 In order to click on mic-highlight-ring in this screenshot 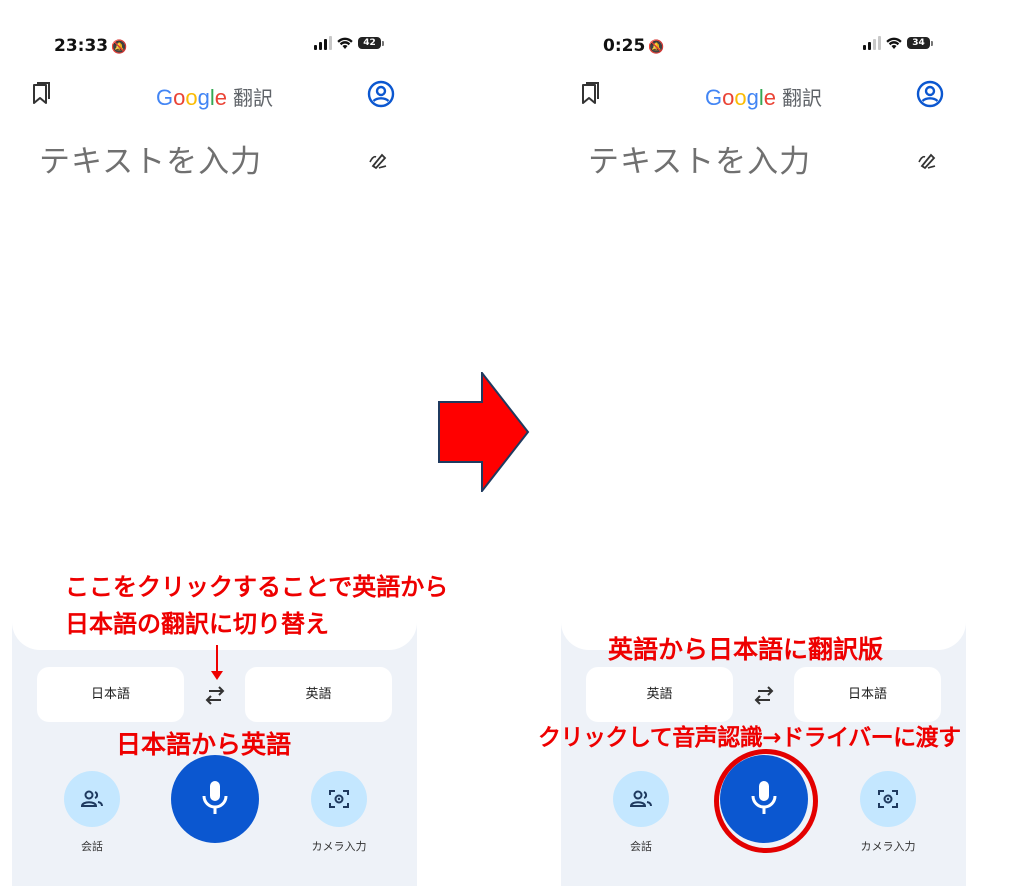, I will do `click(766, 801)`.